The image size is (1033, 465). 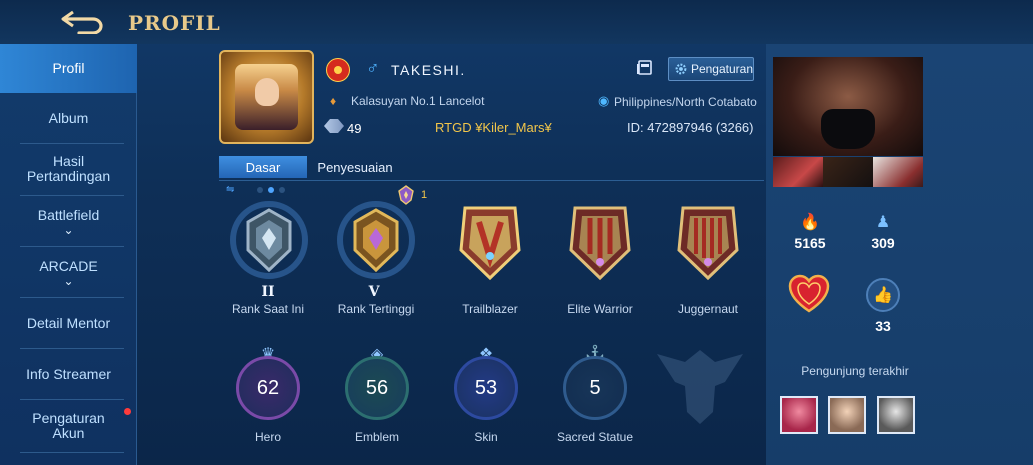 I want to click on sidebar-item-label: Hasil Pertandingan, so click(x=68, y=168).